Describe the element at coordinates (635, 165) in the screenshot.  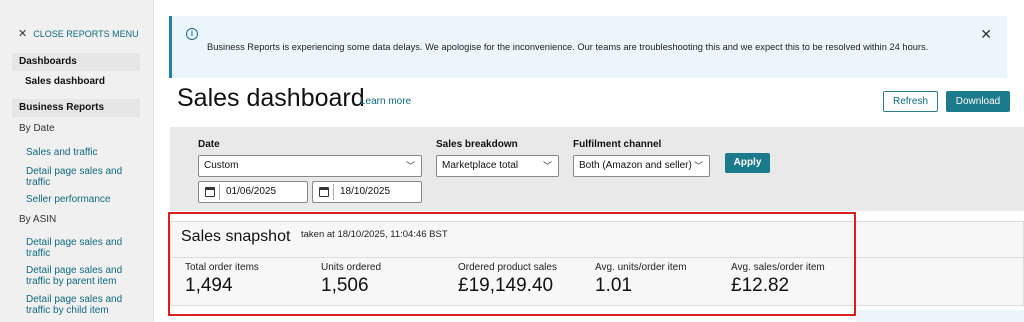
I see `fulfilment-channel-value: Both (Amazon and seller)` at that location.